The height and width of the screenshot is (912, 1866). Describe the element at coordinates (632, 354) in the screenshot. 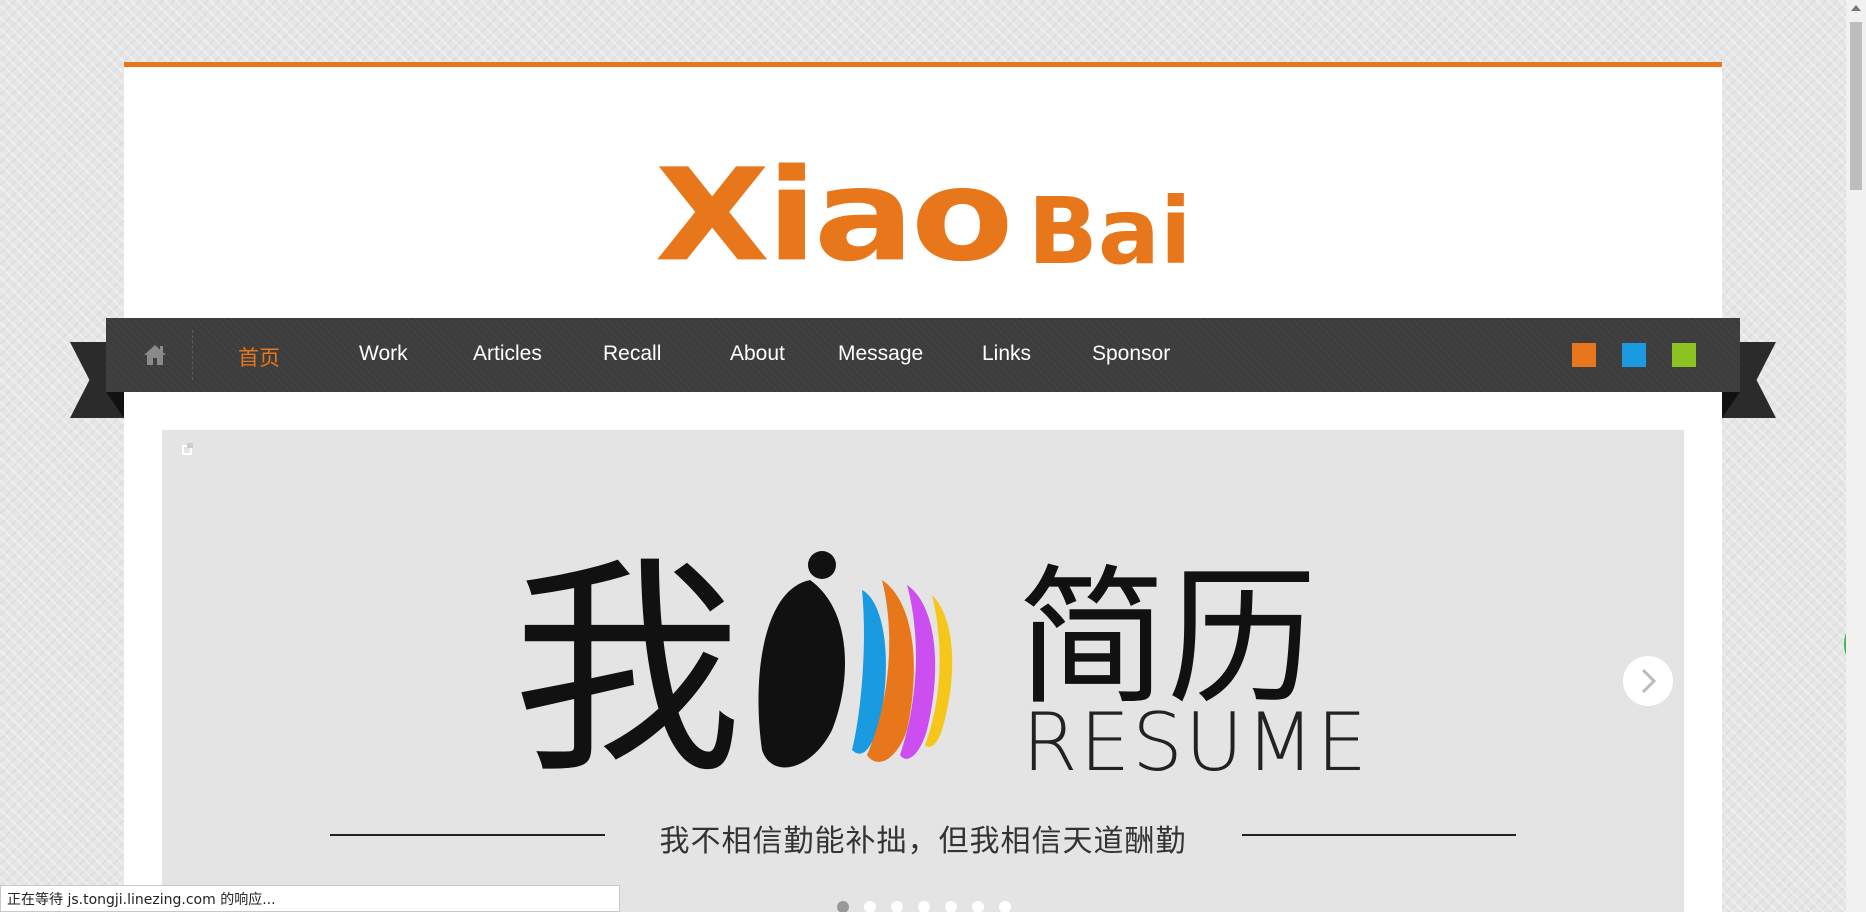

I see `nav-item-recall: Recall` at that location.